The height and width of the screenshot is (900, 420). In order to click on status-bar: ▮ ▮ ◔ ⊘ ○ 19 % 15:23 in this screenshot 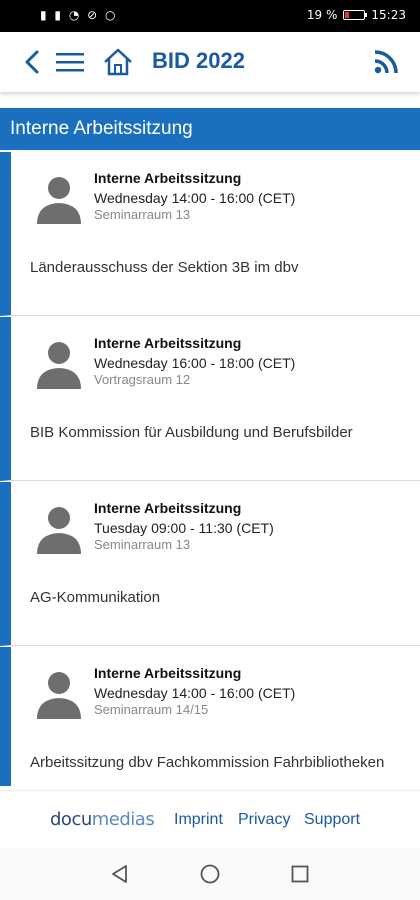, I will do `click(210, 16)`.